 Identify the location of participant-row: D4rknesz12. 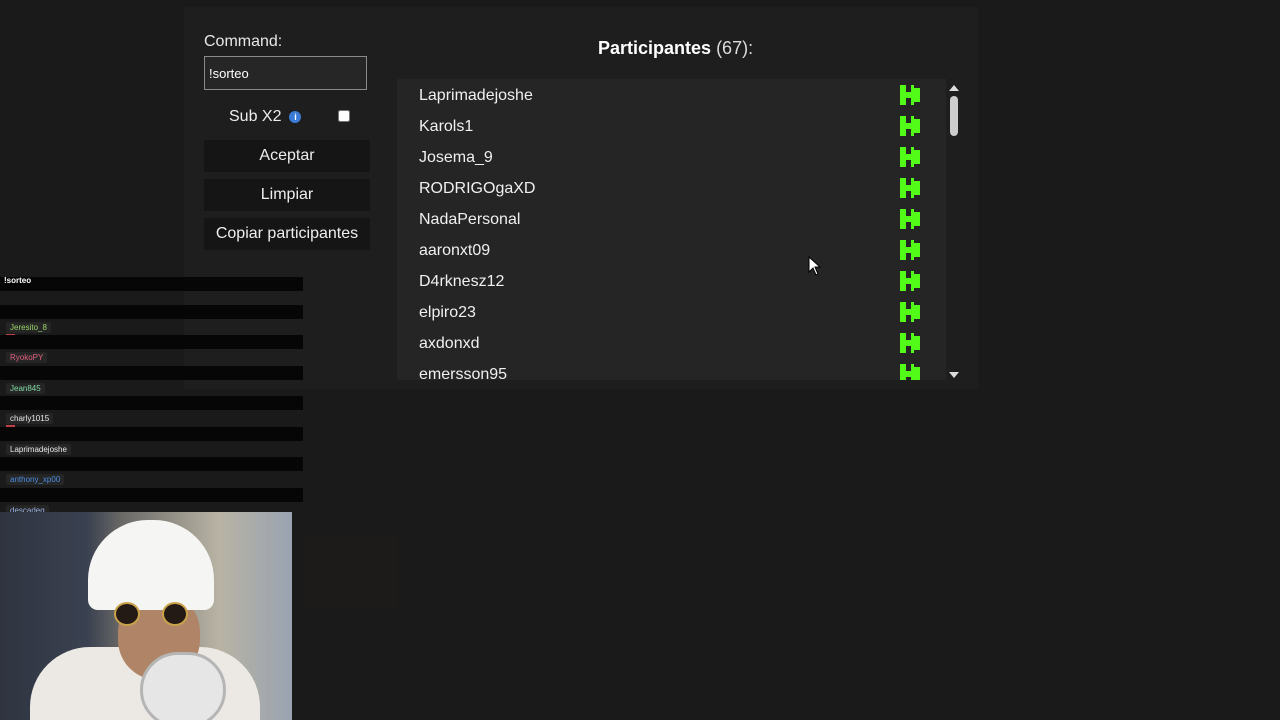
(671, 280).